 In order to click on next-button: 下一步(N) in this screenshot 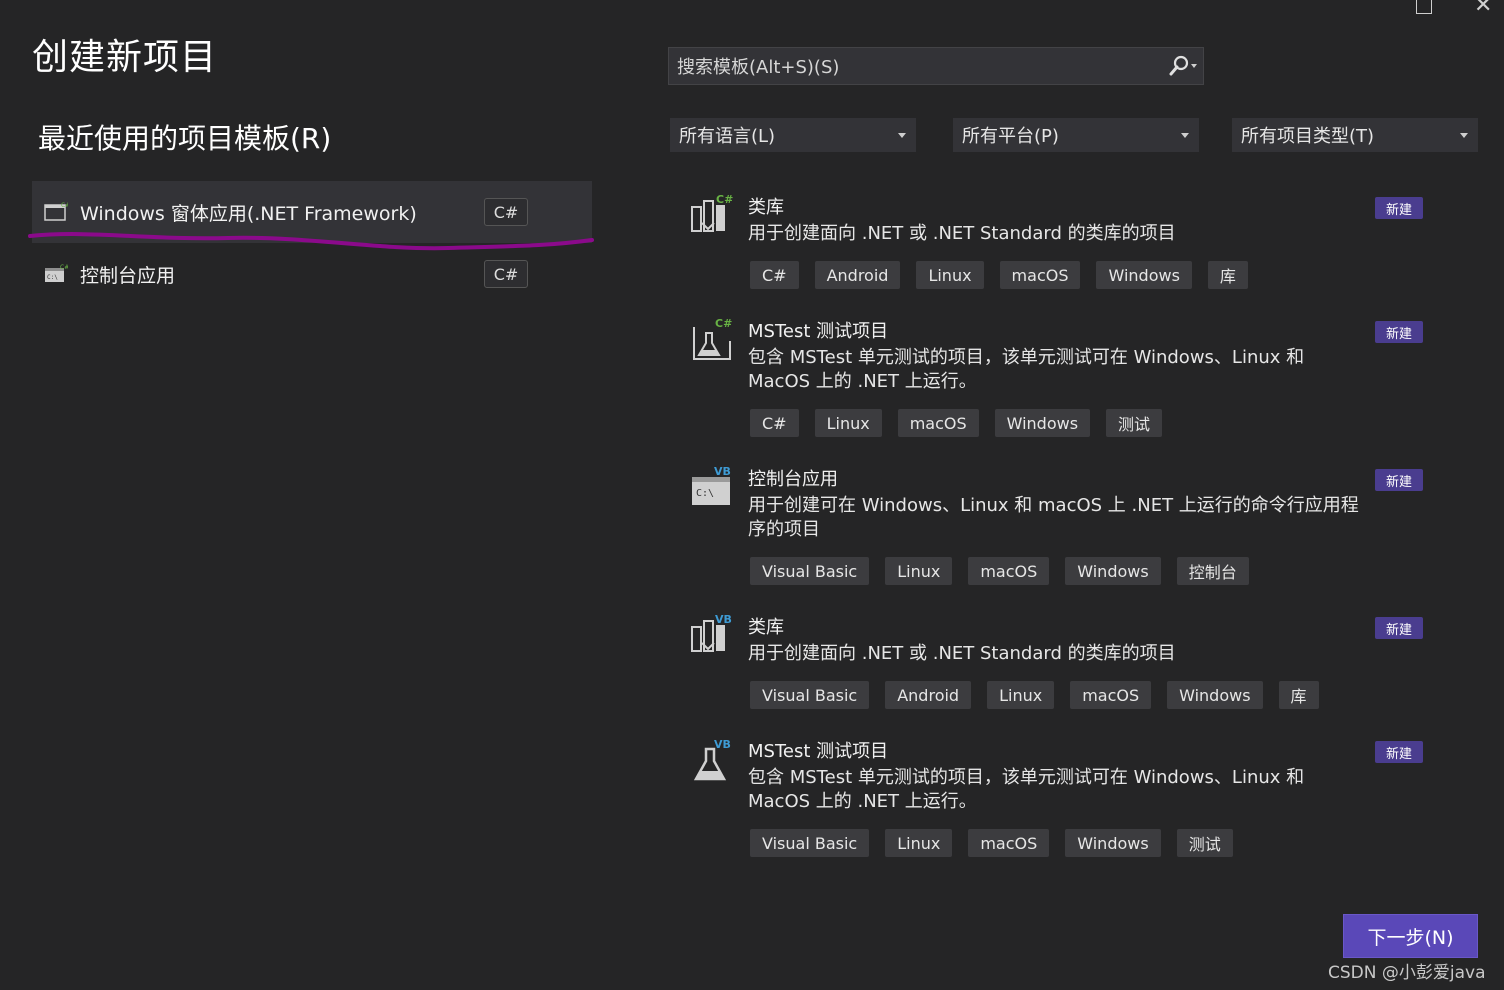, I will do `click(1410, 936)`.